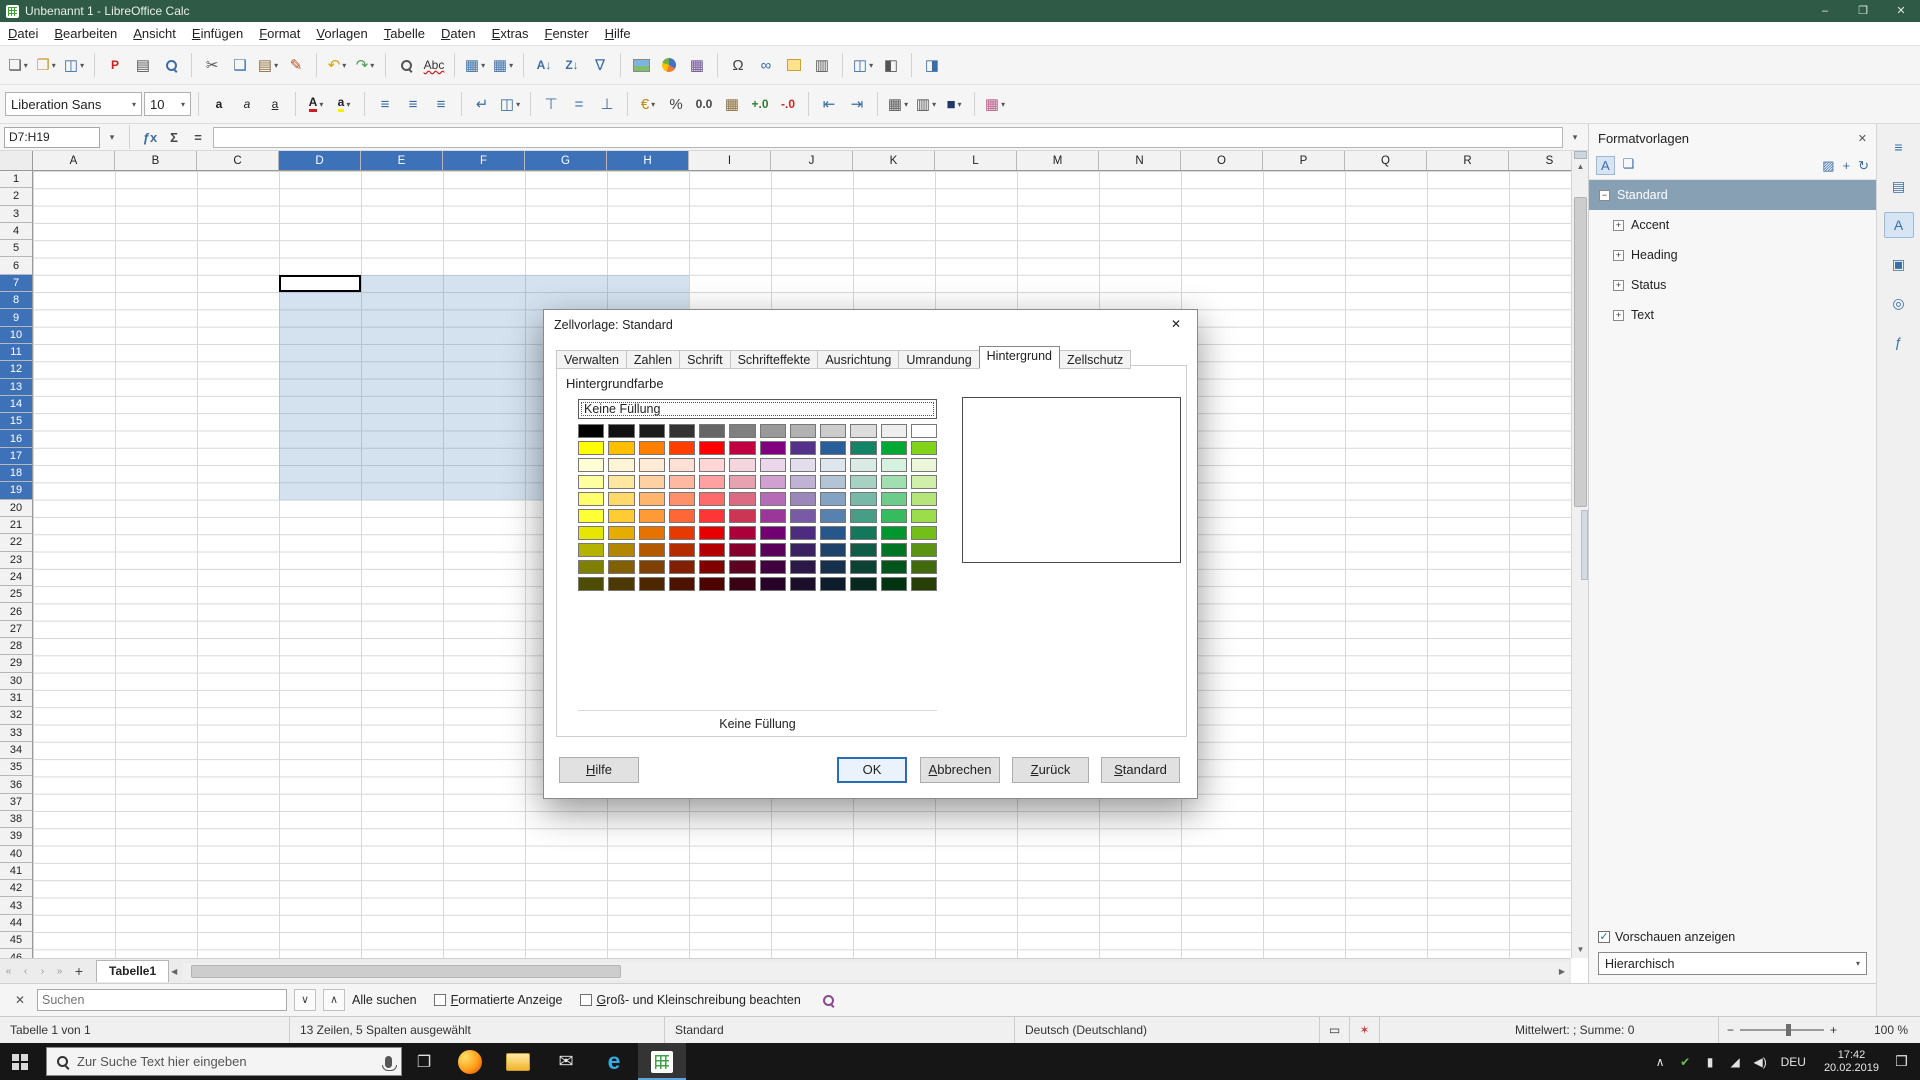 This screenshot has width=1920, height=1080. I want to click on color-swatch-r7c2, so click(621, 533).